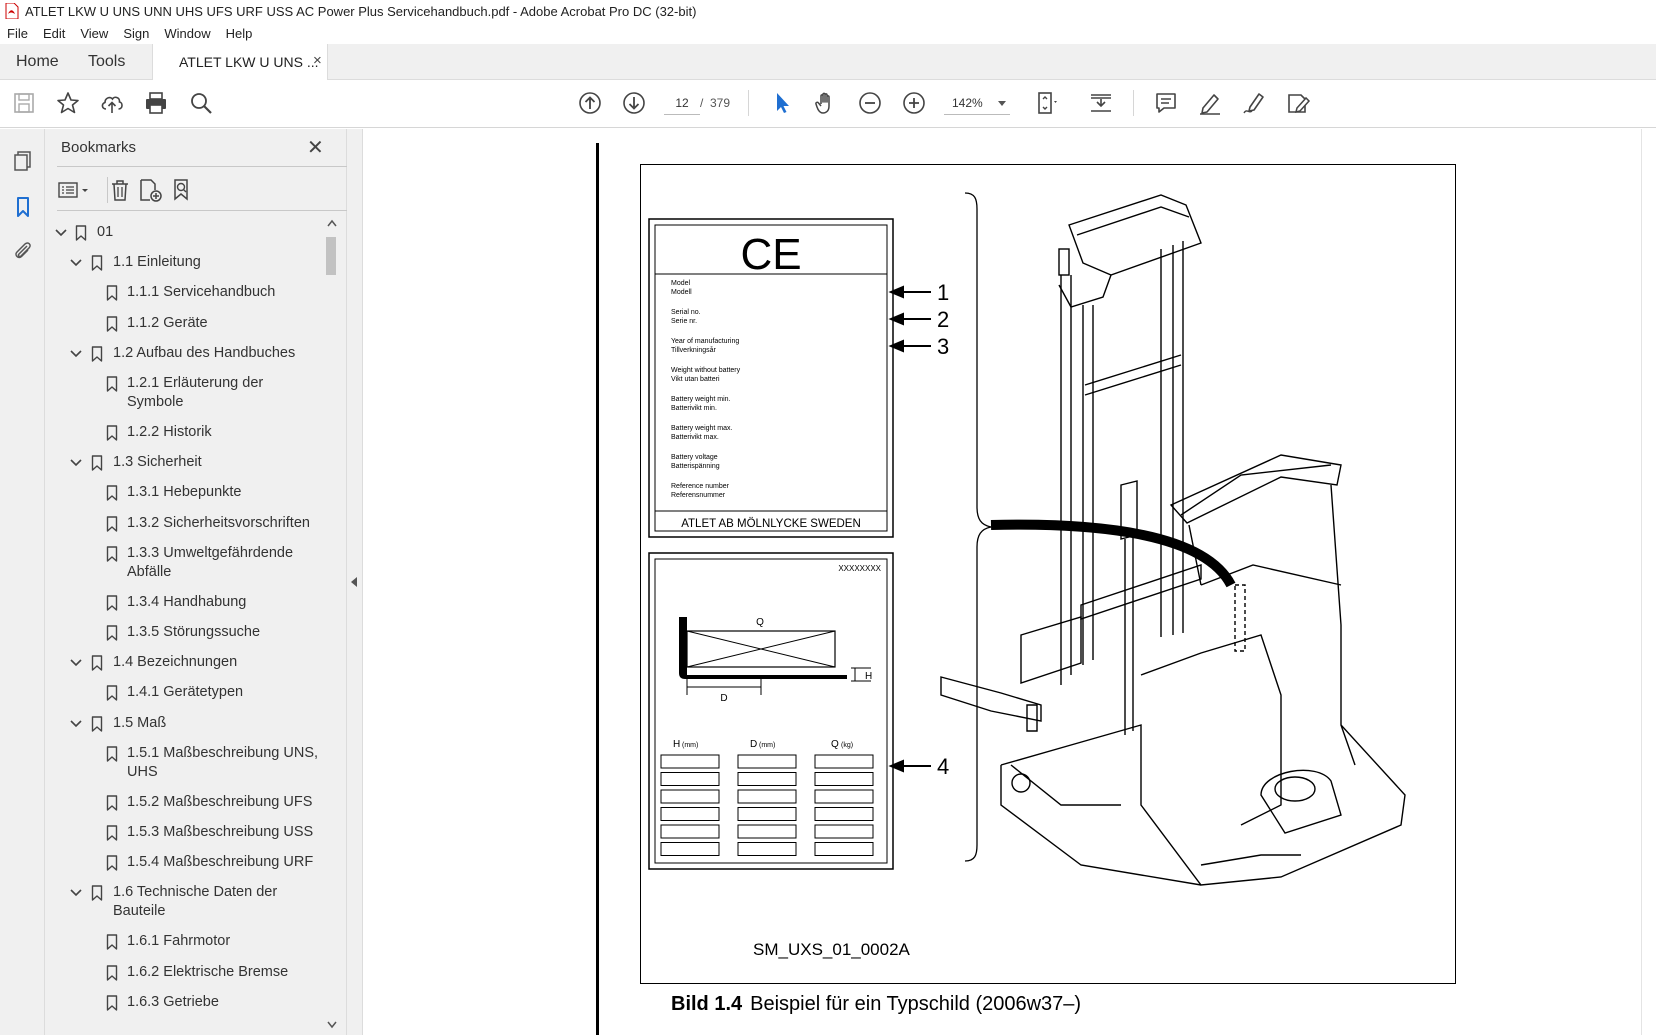  I want to click on bookmark-item: 1.6.3 Getriebe, so click(173, 1002).